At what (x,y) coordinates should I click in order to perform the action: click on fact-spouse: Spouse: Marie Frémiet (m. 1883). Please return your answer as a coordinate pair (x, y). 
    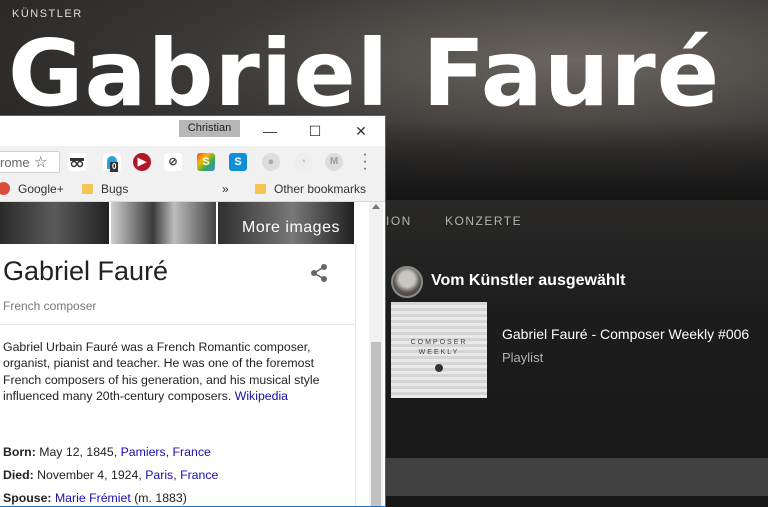
    Looking at the image, I should click on (95, 498).